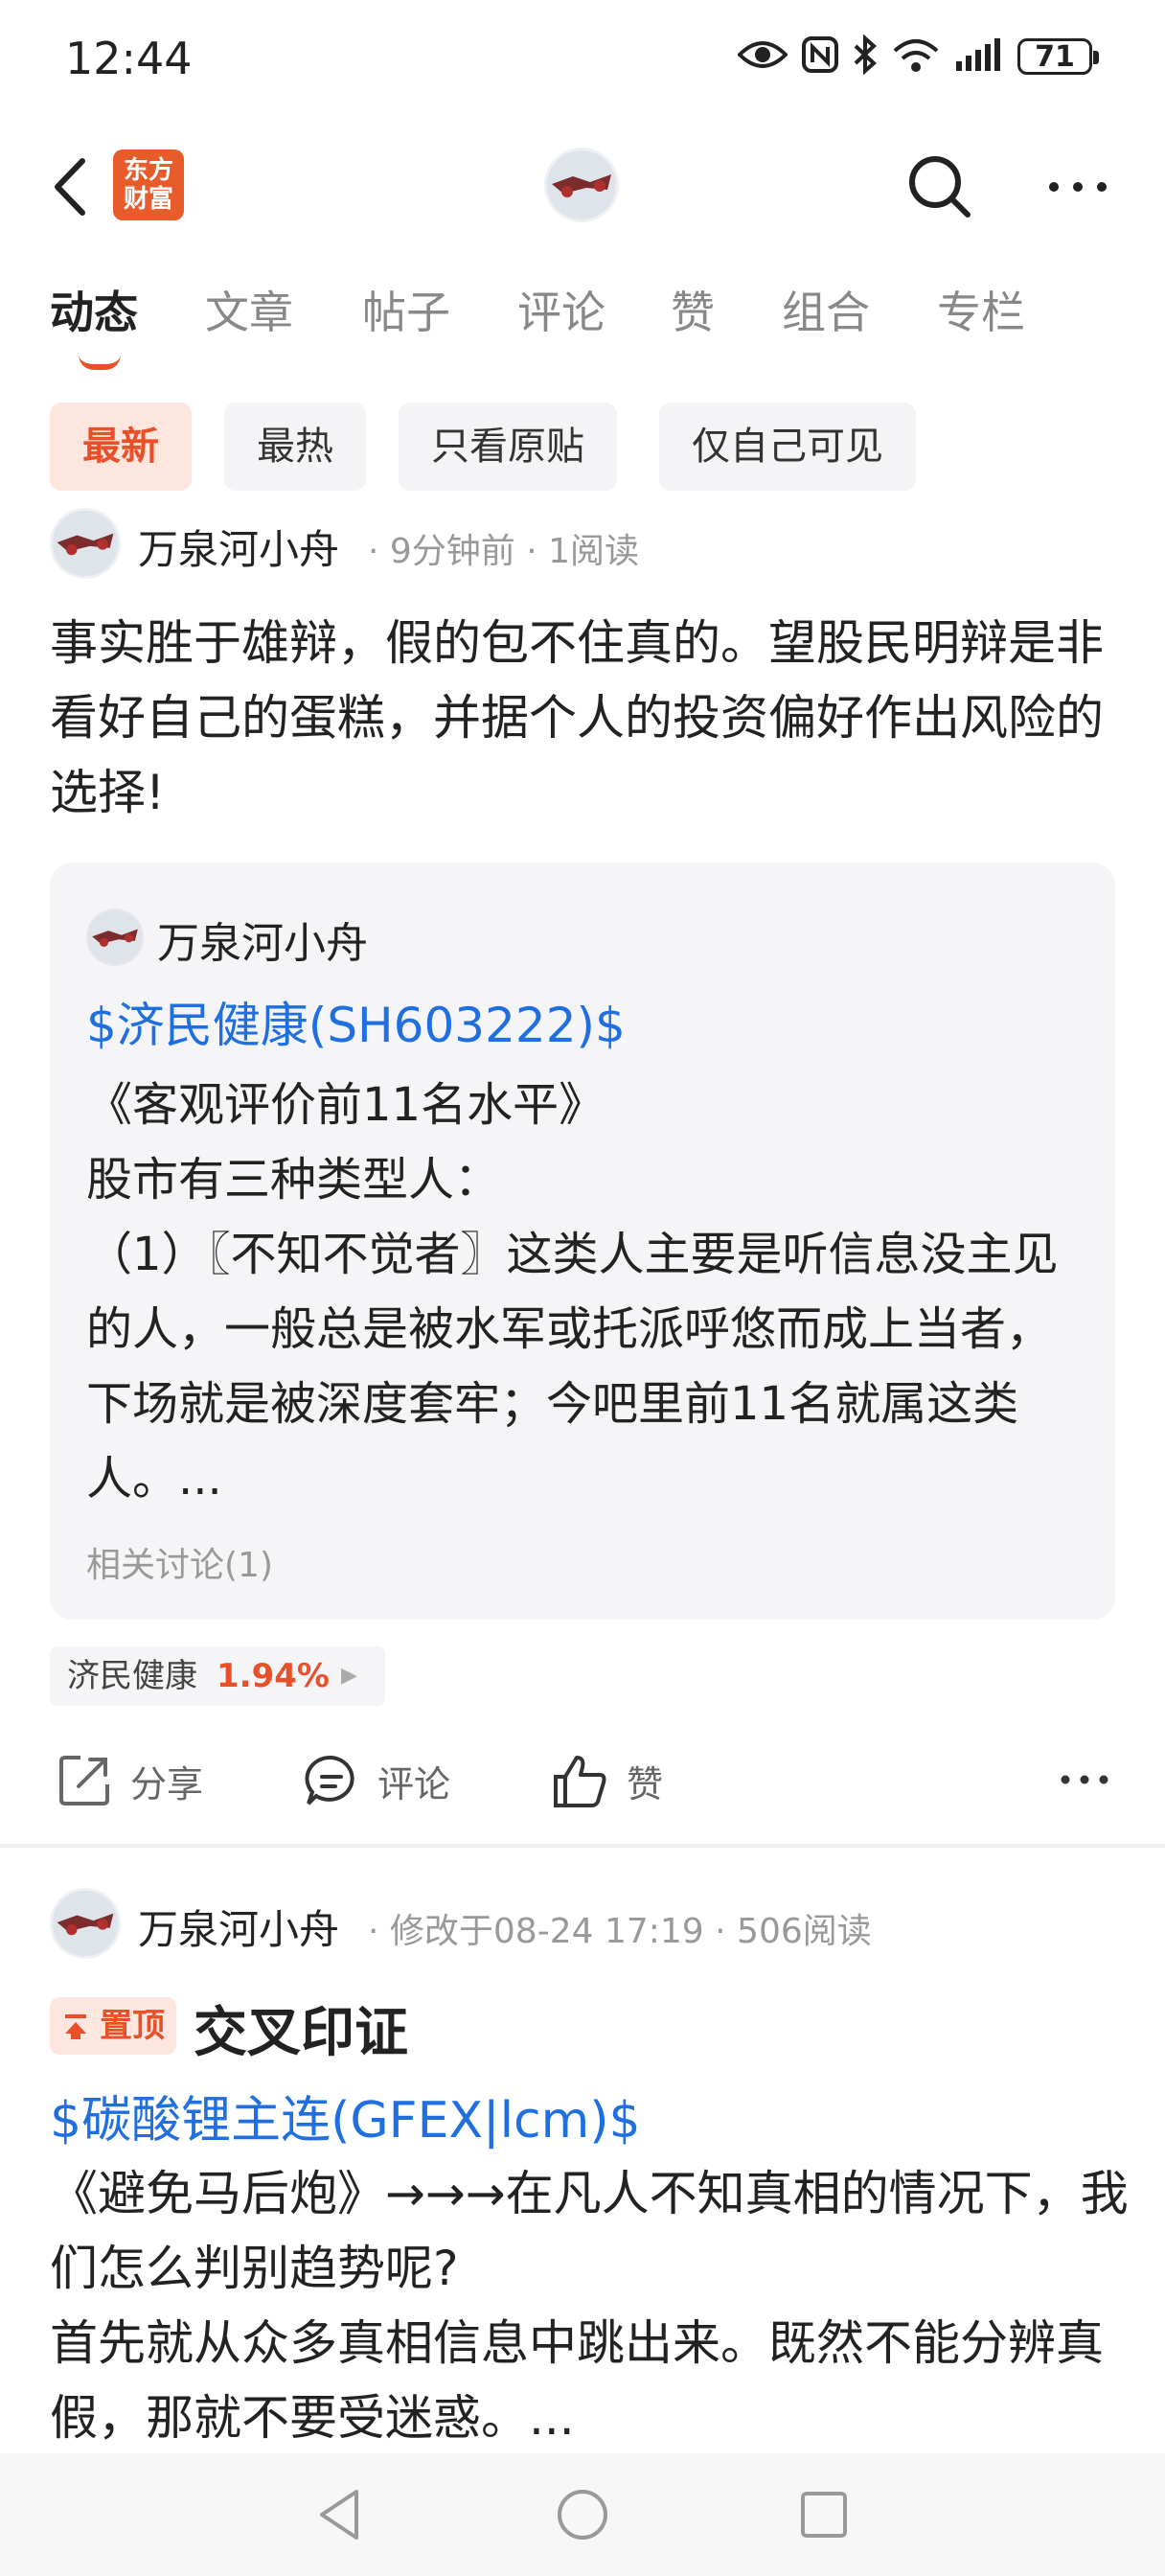 The image size is (1165, 2576). What do you see at coordinates (645, 1784) in the screenshot?
I see `like-label: 赞` at bounding box center [645, 1784].